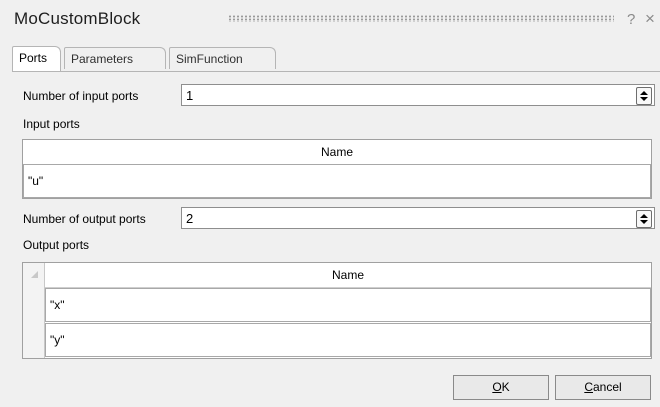  Describe the element at coordinates (115, 58) in the screenshot. I see `tab-parameters: Parameters` at that location.